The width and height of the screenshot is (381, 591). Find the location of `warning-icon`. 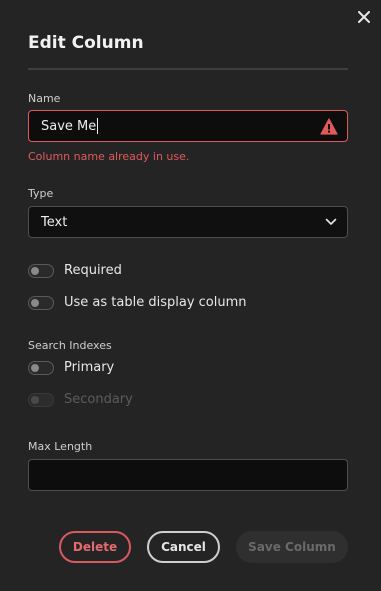

warning-icon is located at coordinates (329, 126).